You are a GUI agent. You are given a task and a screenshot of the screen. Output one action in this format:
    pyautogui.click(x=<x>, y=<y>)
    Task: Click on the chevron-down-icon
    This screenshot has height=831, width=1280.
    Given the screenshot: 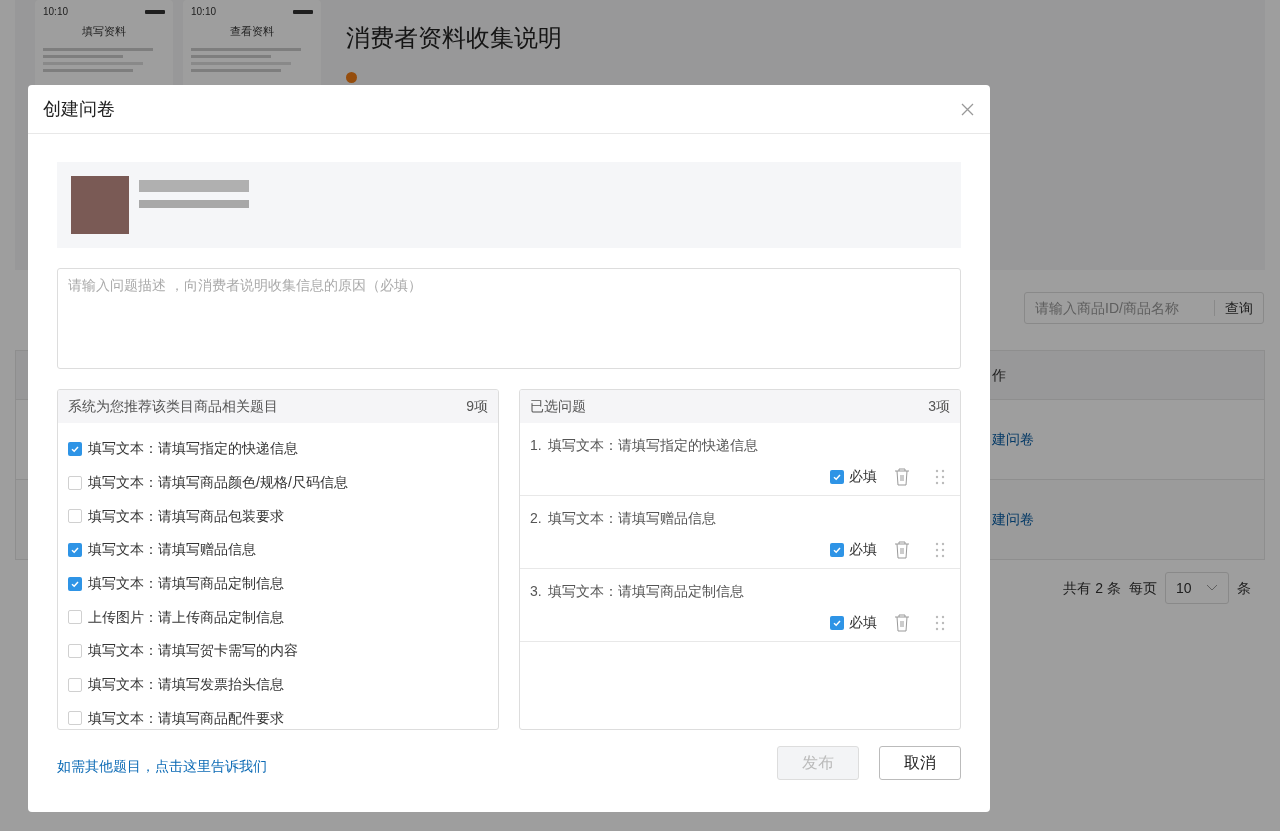 What is the action you would take?
    pyautogui.click(x=1212, y=588)
    